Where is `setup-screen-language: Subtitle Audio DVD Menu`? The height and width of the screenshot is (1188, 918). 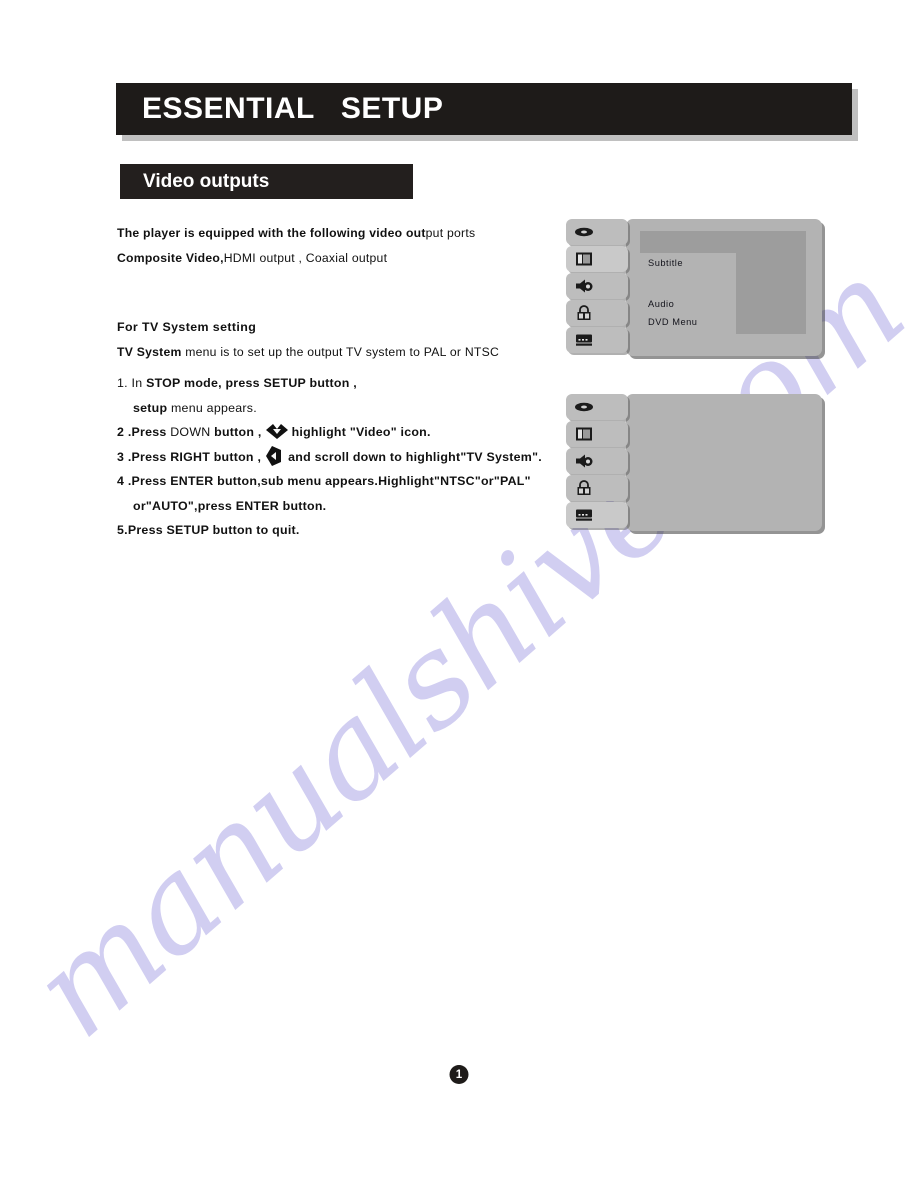 setup-screen-language: Subtitle Audio DVD Menu is located at coordinates (694, 290).